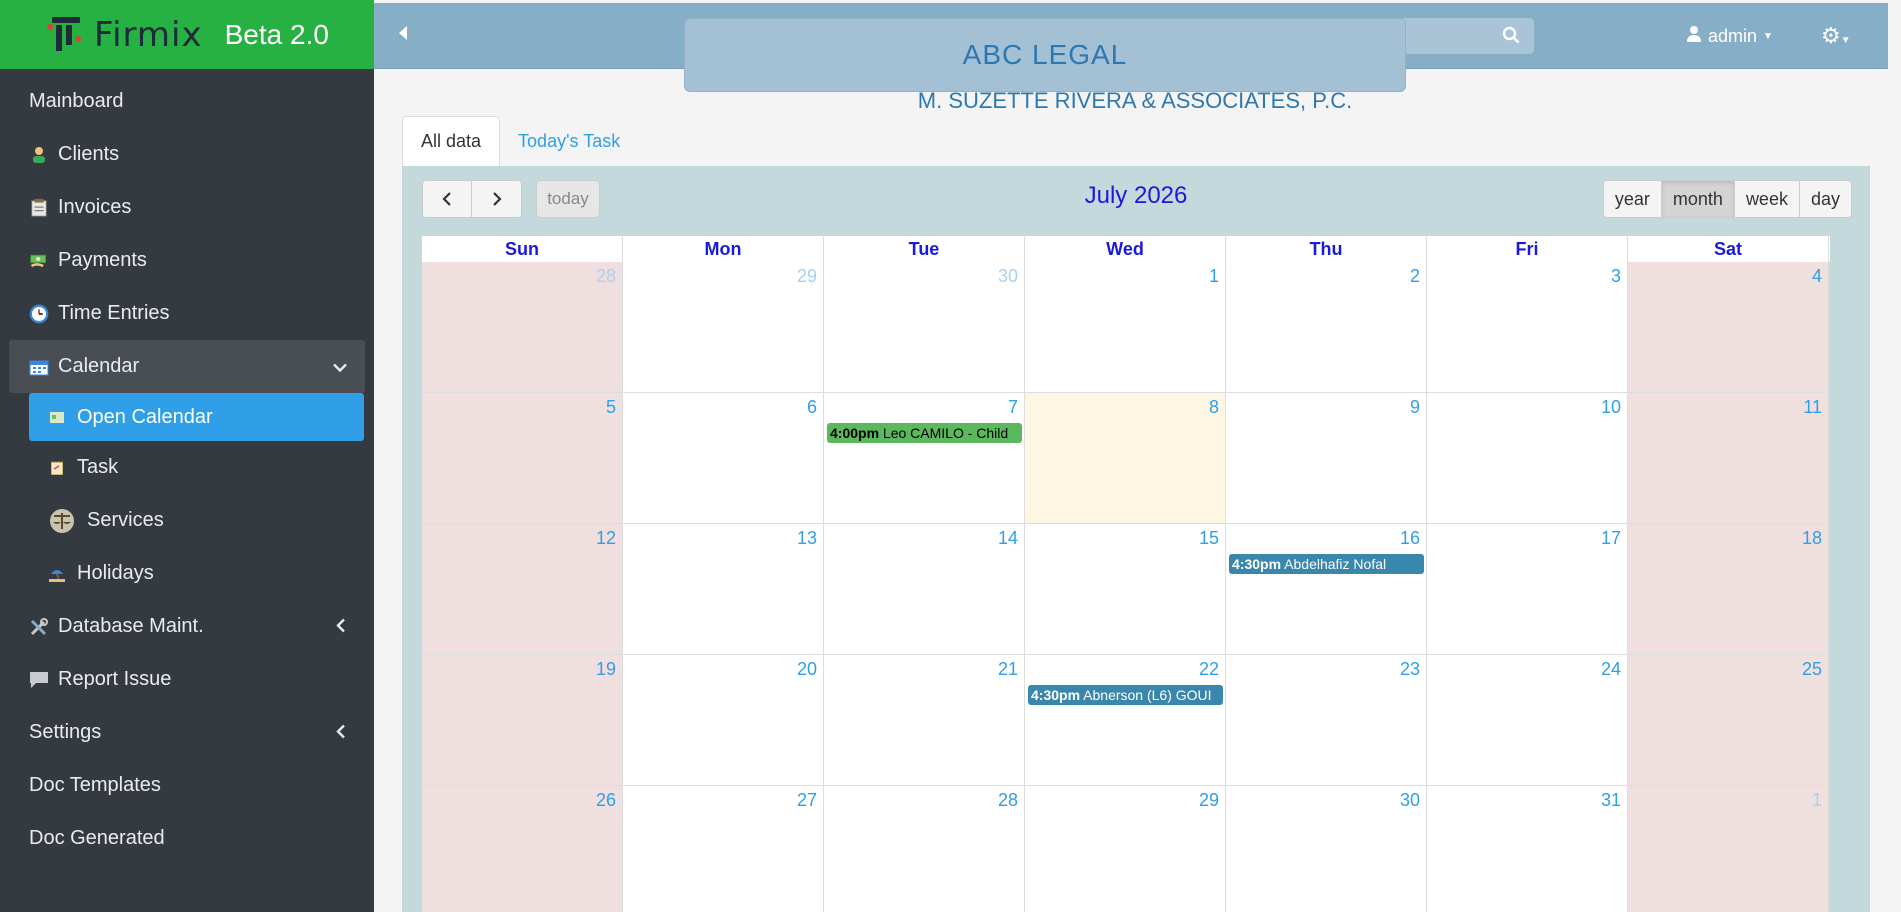 This screenshot has height=912, width=1901. I want to click on calendar-event: 4:00pm Leo CAMILO - Child, so click(924, 433).